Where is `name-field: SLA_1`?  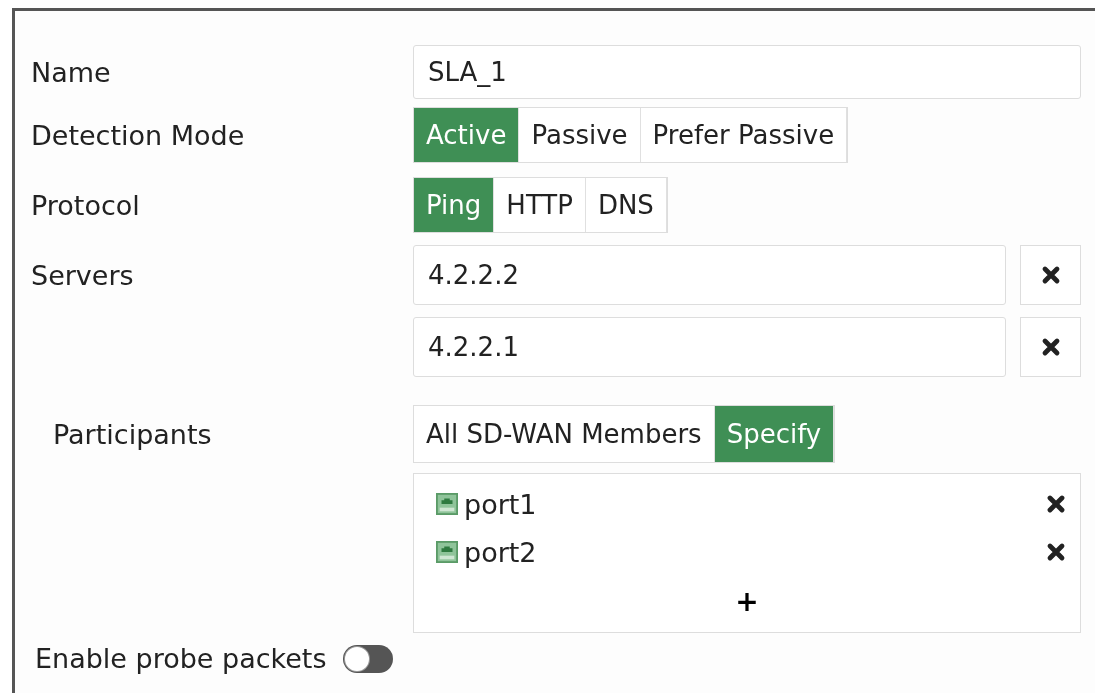
name-field: SLA_1 is located at coordinates (747, 72).